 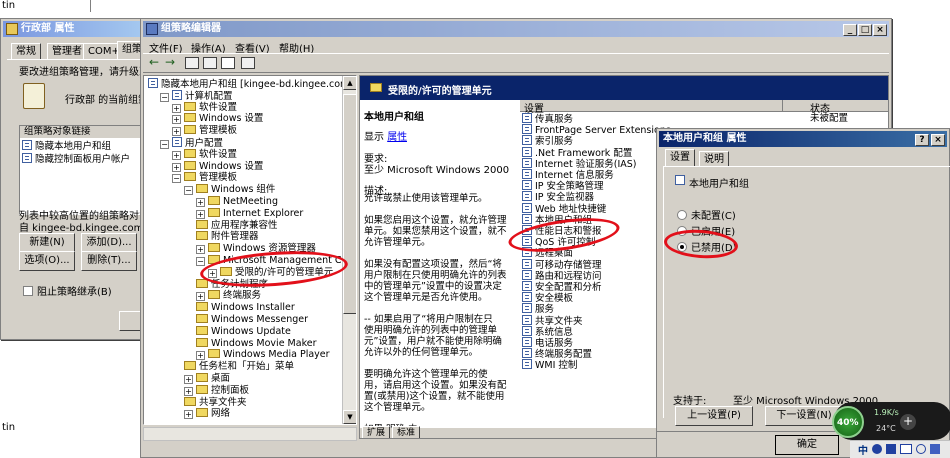 I want to click on tree-node: Windows Update, so click(x=243, y=331).